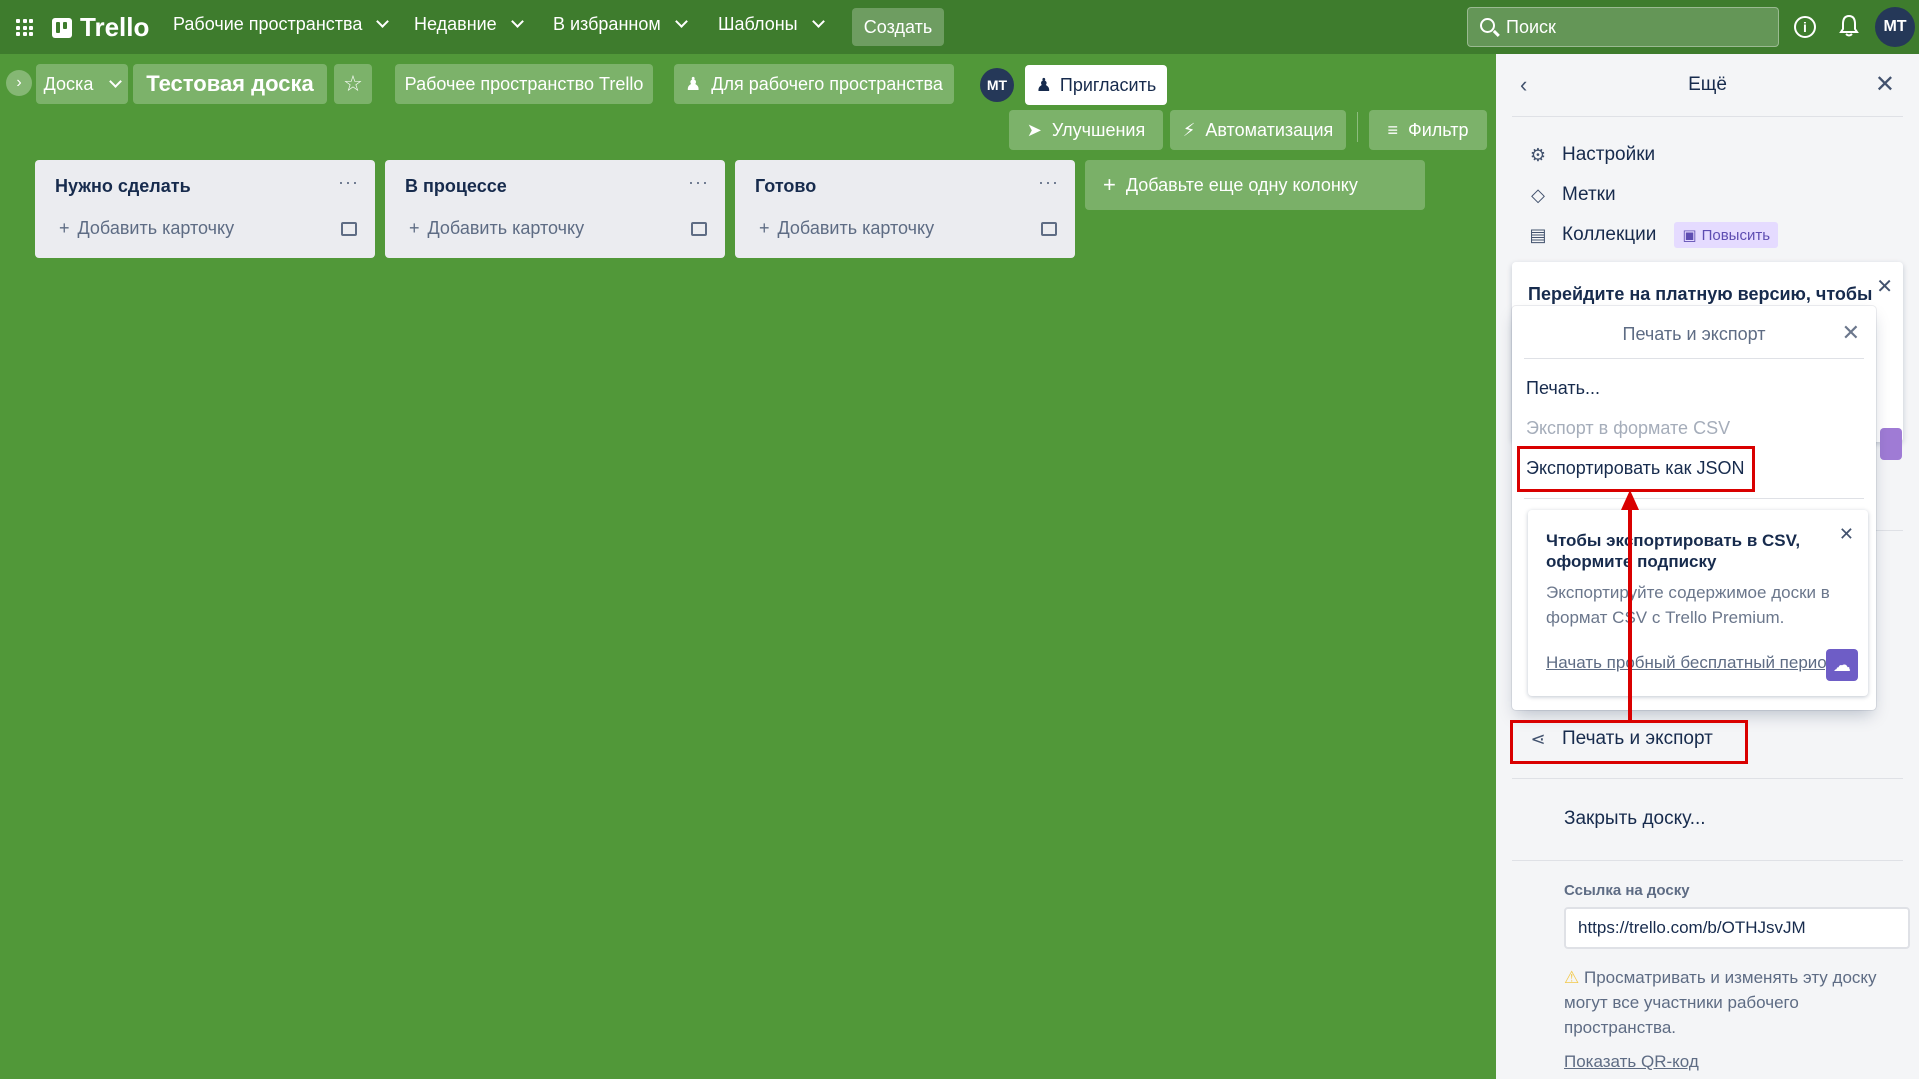 This screenshot has width=1919, height=1079. Describe the element at coordinates (524, 84) in the screenshot. I see `workspace-button: Рабочее пространство Trello` at that location.